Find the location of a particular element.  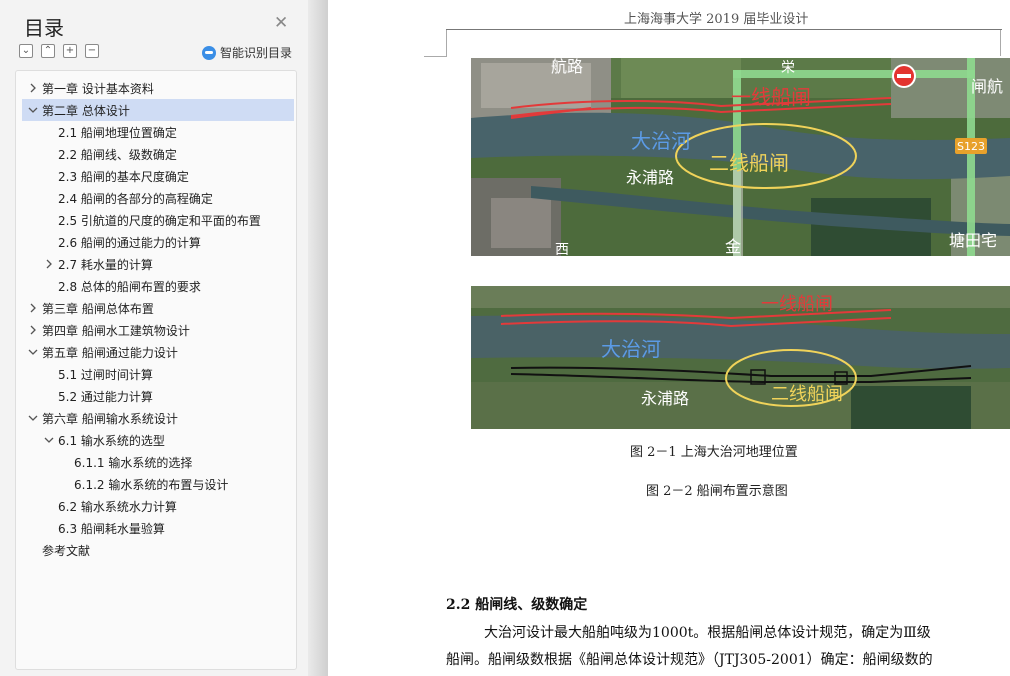

map-1-label-river: 大治河 is located at coordinates (661, 141).